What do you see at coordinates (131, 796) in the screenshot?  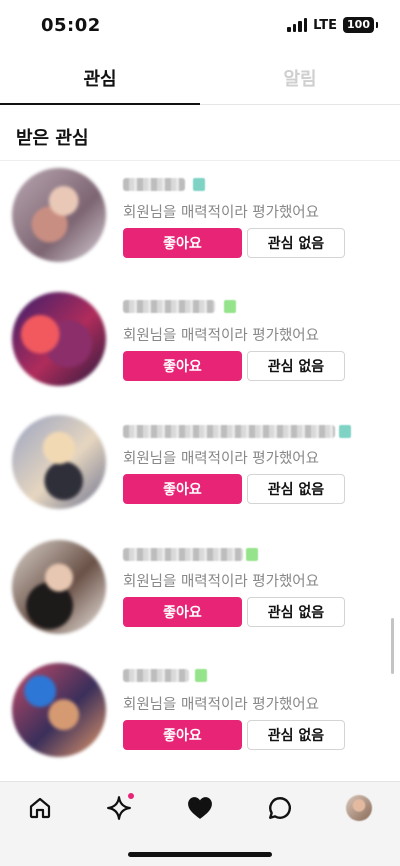 I see `notification-dot` at bounding box center [131, 796].